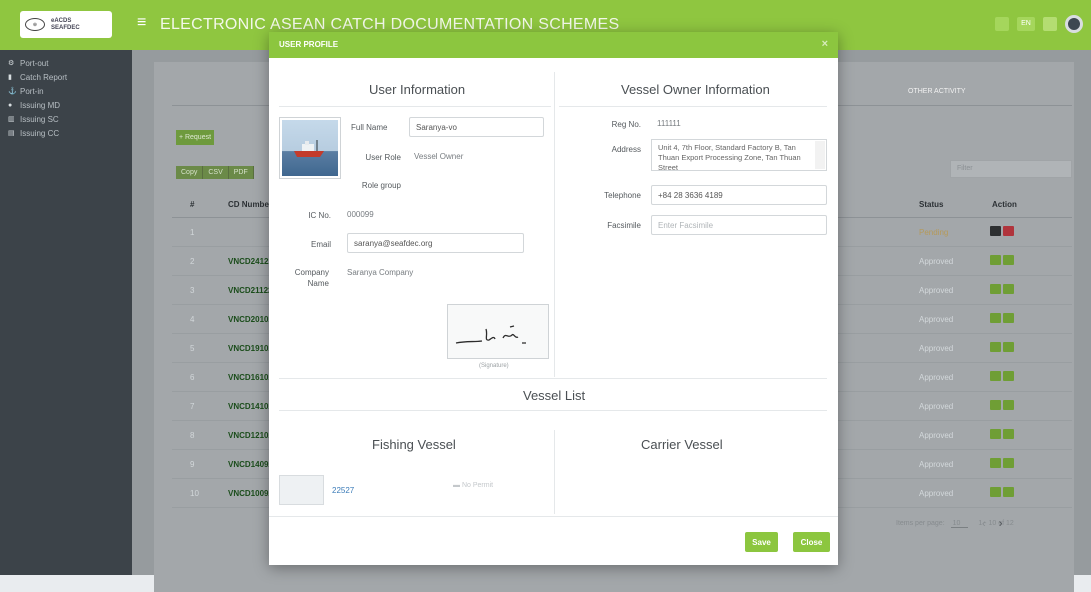 This screenshot has height=592, width=1091. Describe the element at coordinates (192, 204) in the screenshot. I see `col-num: #` at that location.